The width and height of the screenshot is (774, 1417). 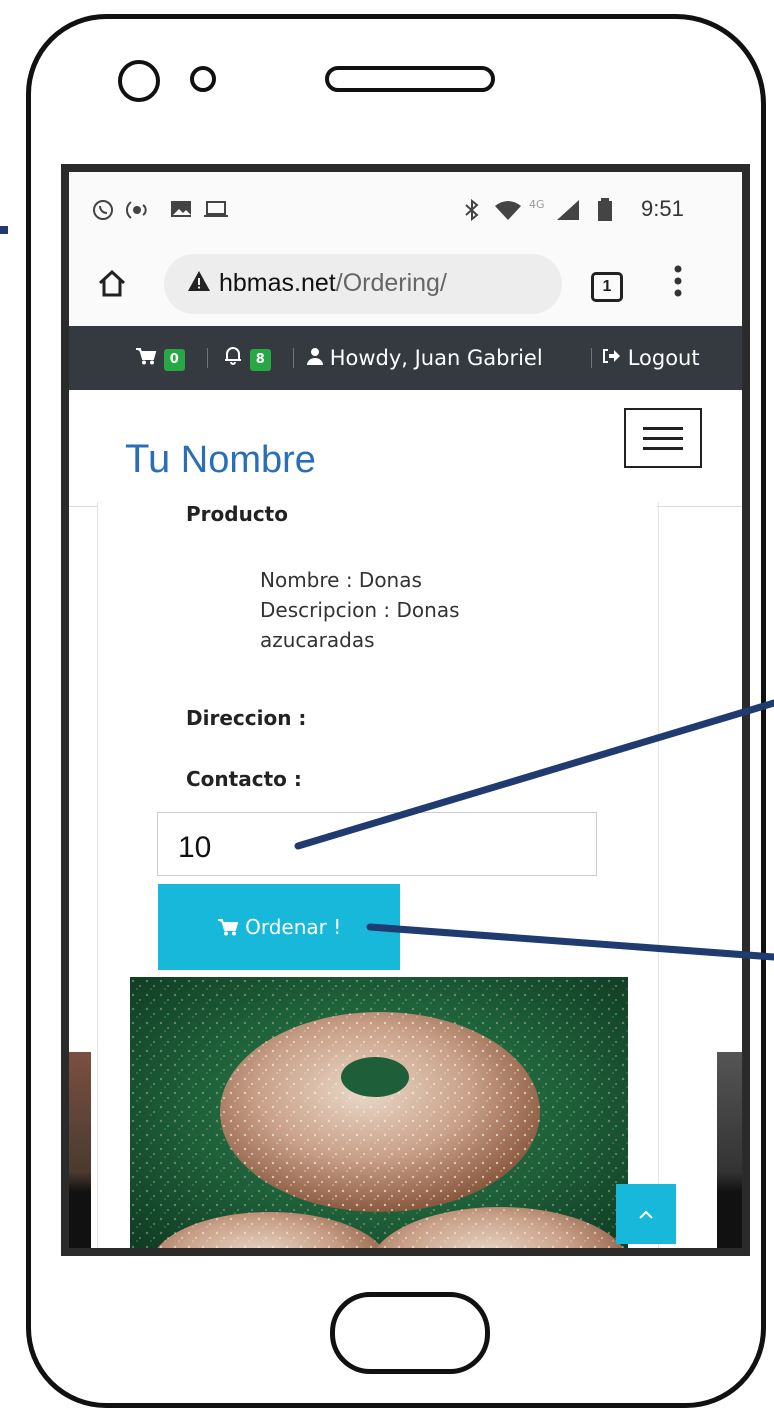 I want to click on order-button-label: Ordenar !, so click(x=293, y=927).